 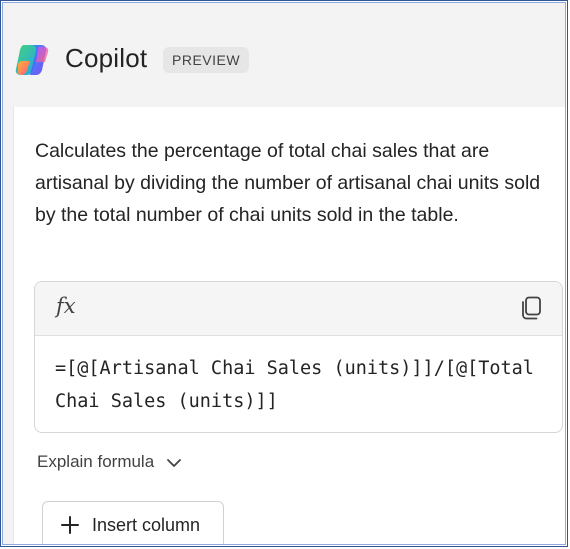 I want to click on explain-formula-label: Explain formula, so click(x=96, y=461).